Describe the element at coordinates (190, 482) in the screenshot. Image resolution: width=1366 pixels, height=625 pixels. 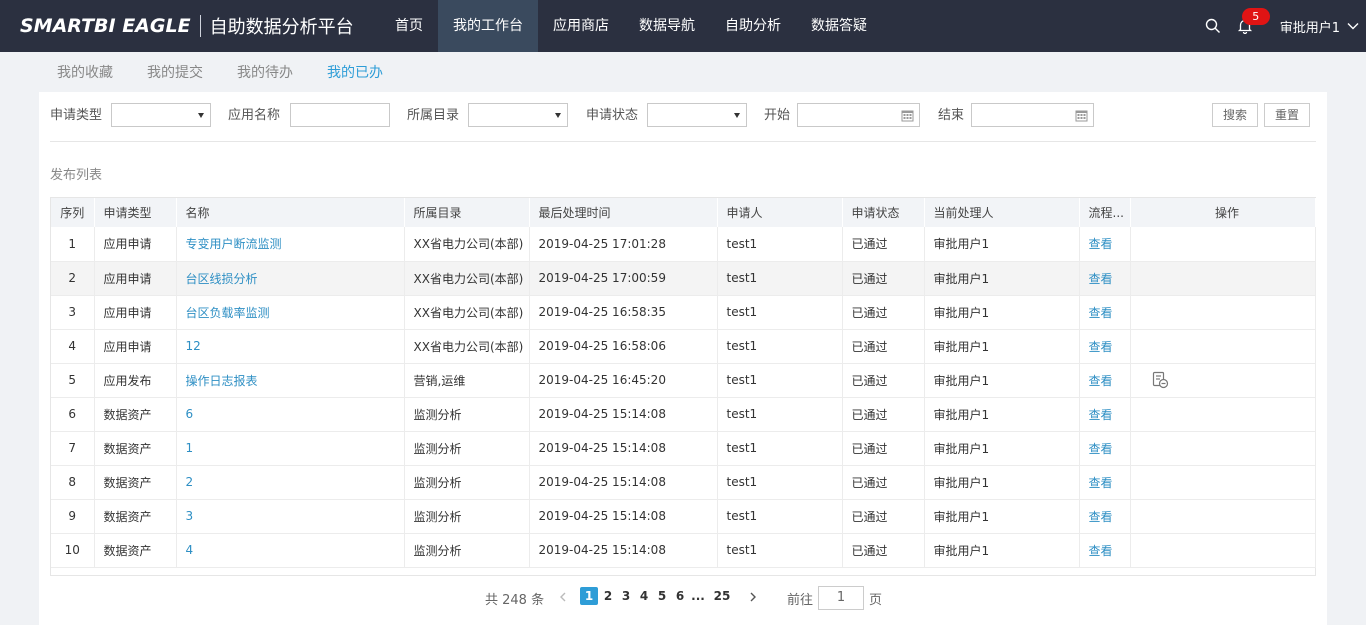
I see `cell-name-link: 2` at that location.